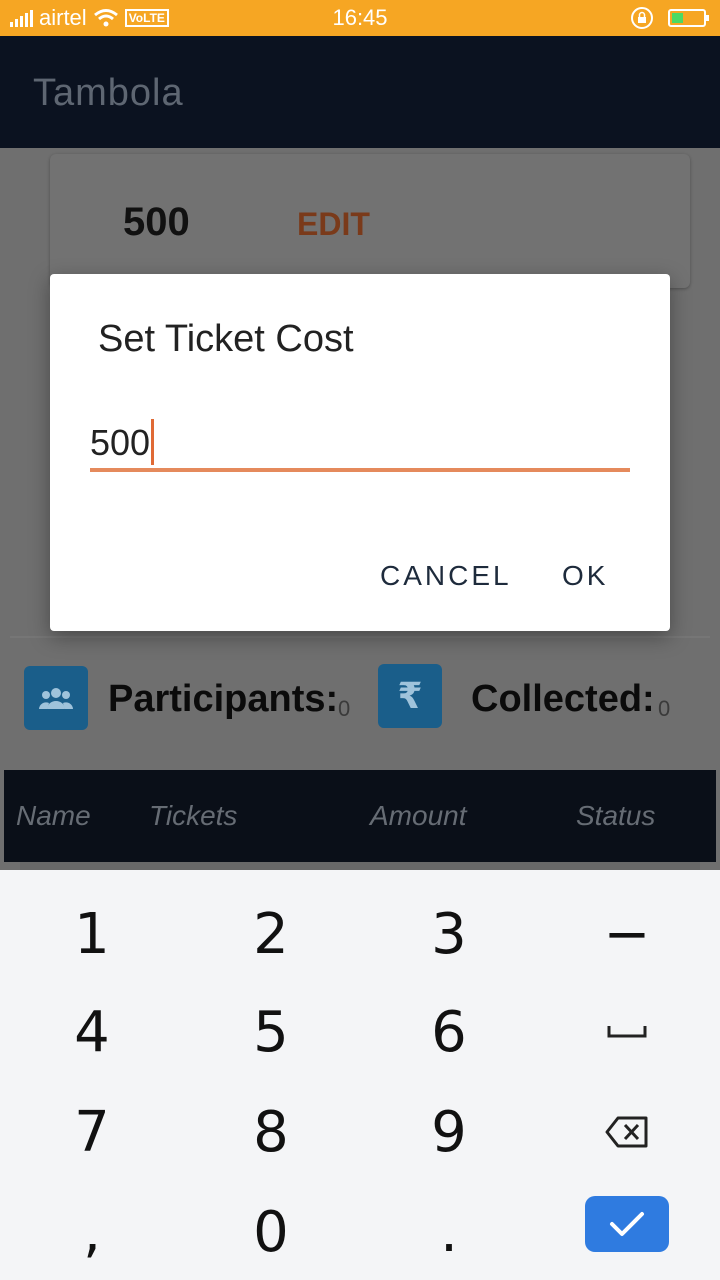 The image size is (720, 1280). I want to click on key-5: 5, so click(271, 1032).